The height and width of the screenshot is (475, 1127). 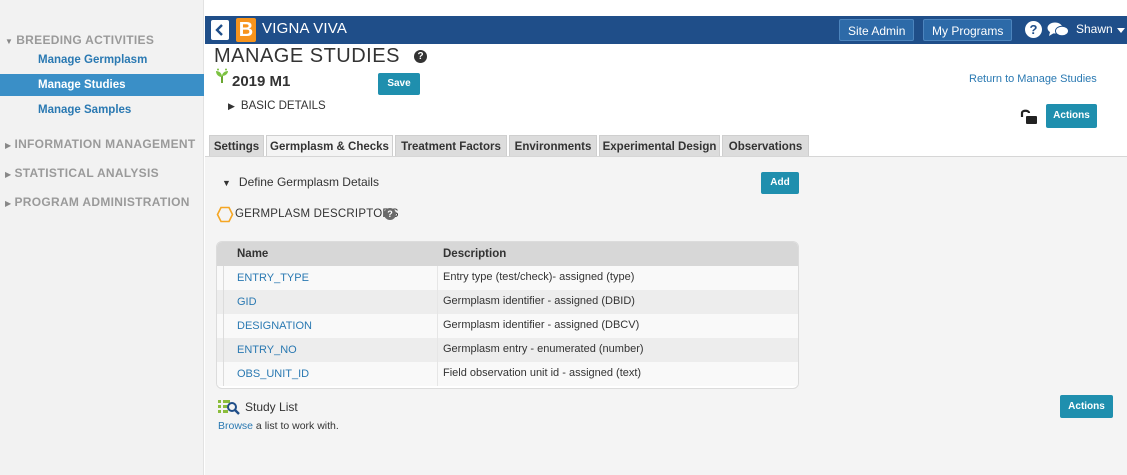 I want to click on tab-observations: Observations, so click(x=765, y=146).